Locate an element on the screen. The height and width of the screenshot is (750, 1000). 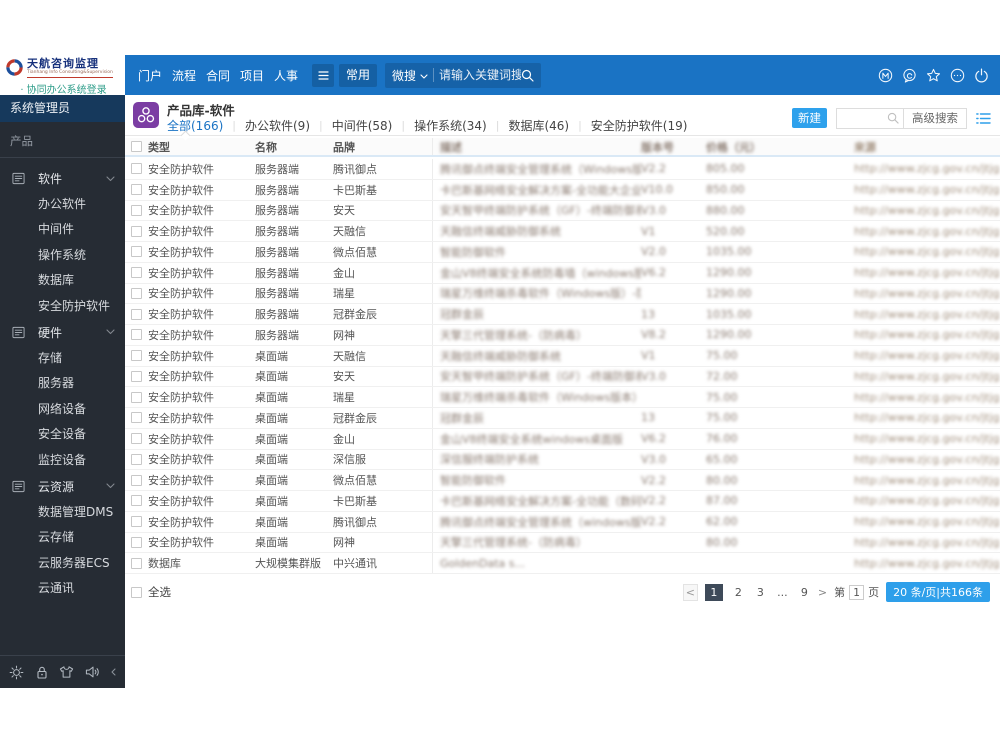
search-scope-selector: 微搜 is located at coordinates (404, 75).